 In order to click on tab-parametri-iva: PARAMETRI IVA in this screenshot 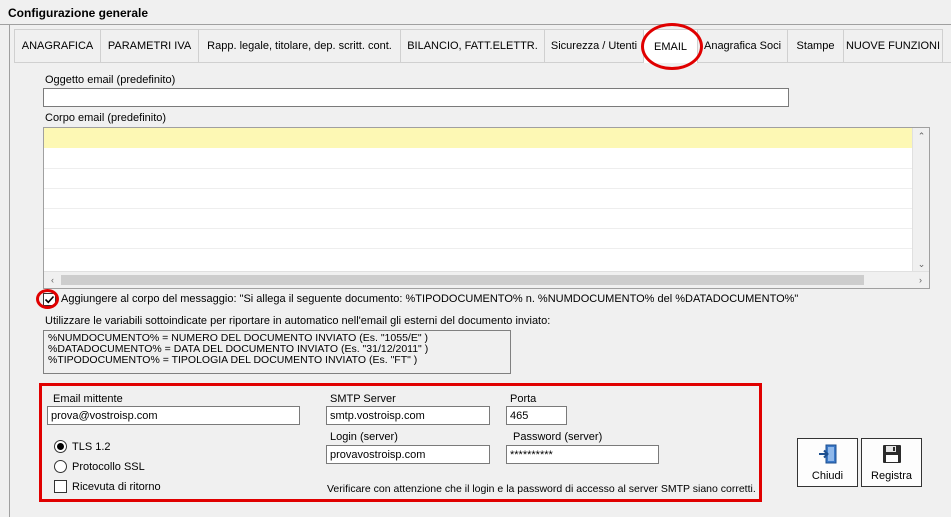, I will do `click(149, 46)`.